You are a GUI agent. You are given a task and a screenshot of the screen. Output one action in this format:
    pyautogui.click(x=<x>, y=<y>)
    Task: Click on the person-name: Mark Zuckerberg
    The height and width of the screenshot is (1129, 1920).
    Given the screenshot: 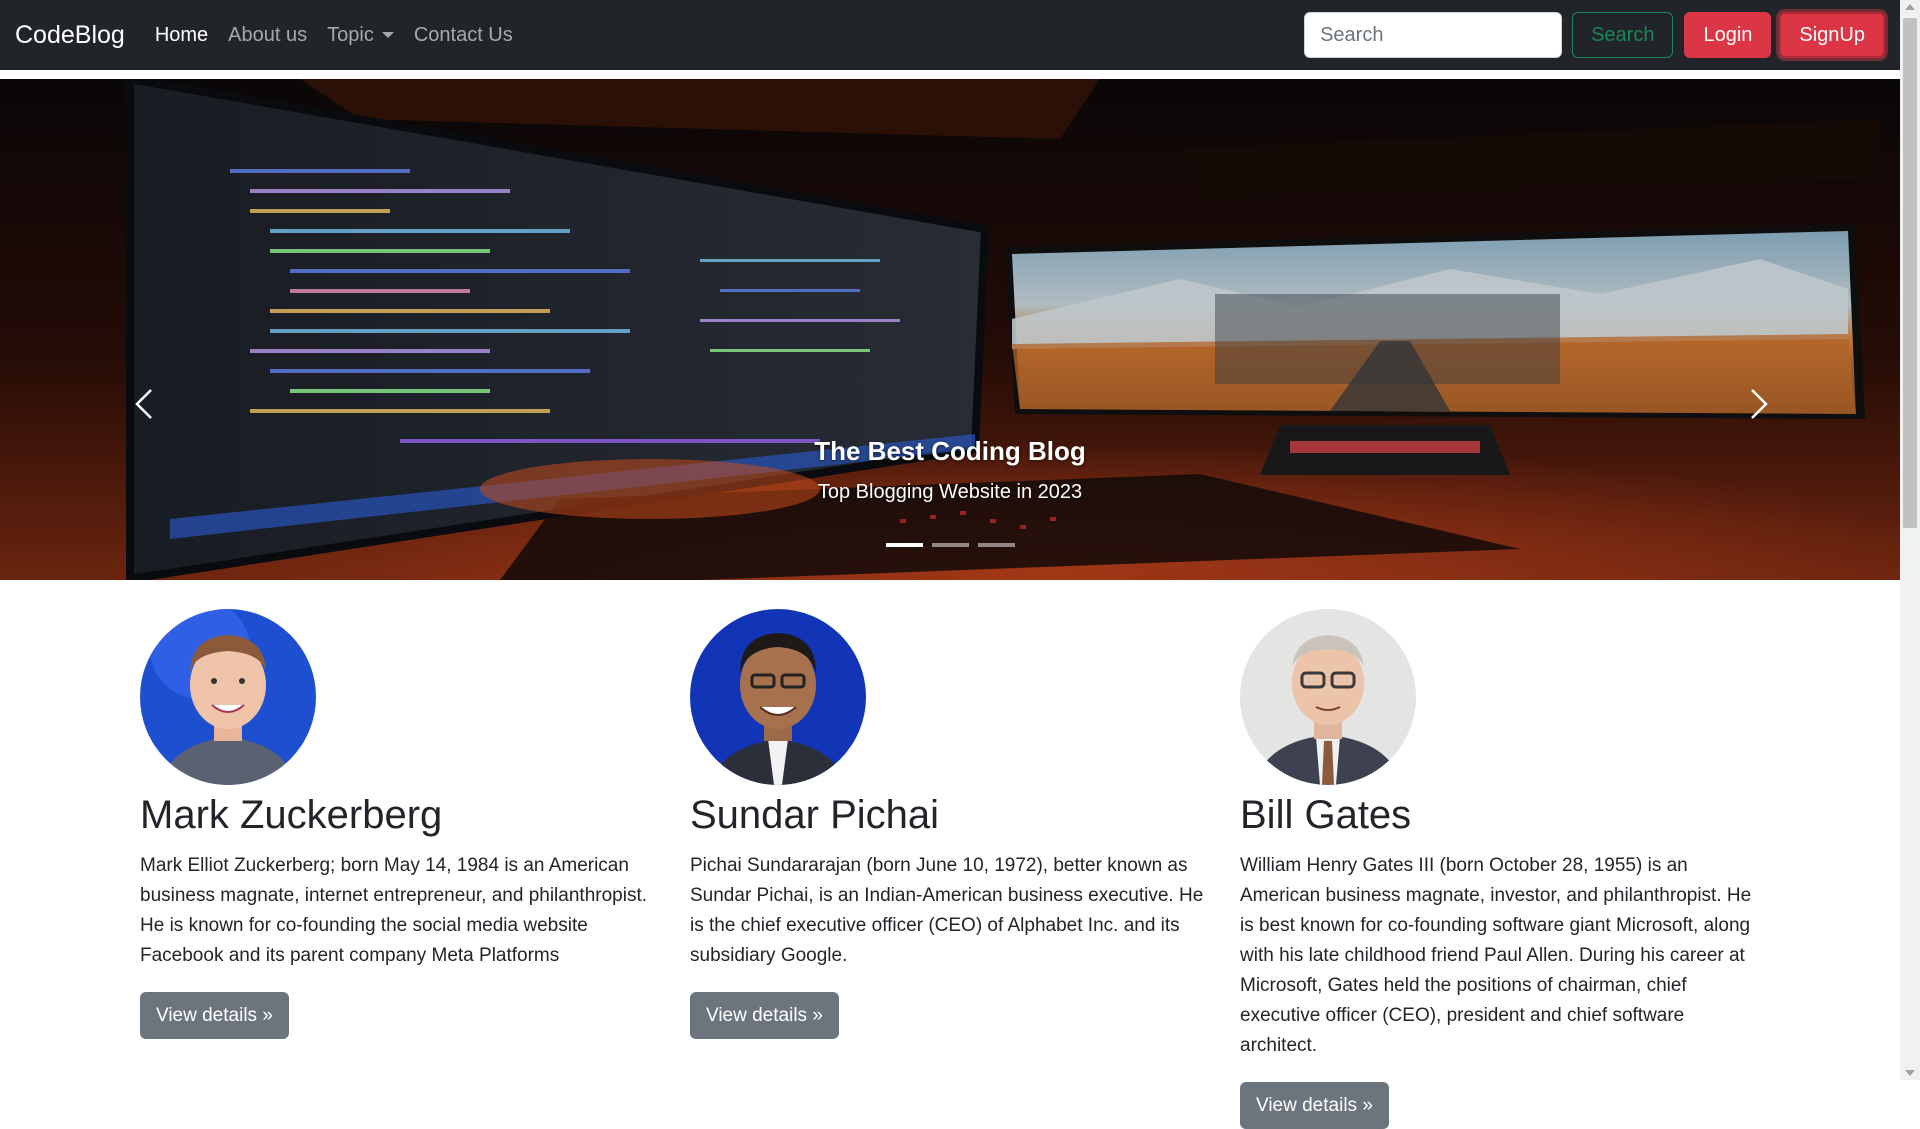 What is the action you would take?
    pyautogui.click(x=291, y=815)
    